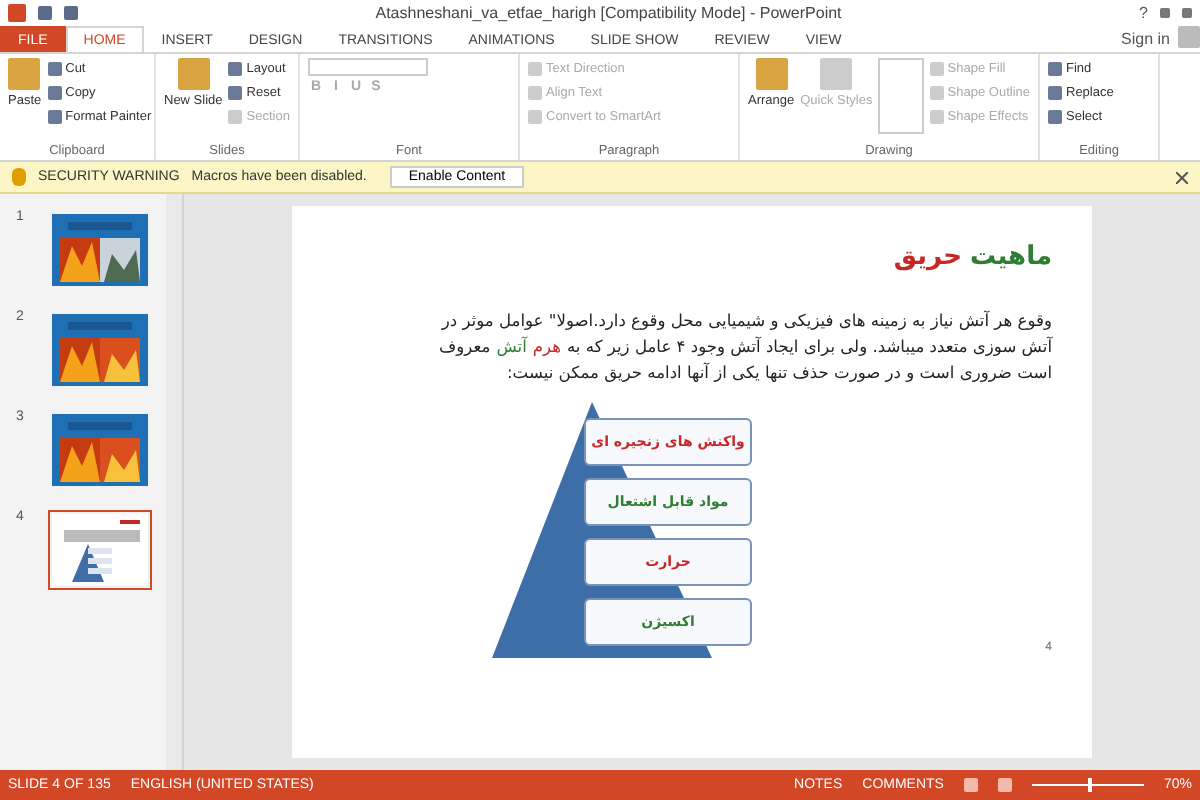 This screenshot has height=800, width=1200. I want to click on body-text: هرم, so click(546, 347).